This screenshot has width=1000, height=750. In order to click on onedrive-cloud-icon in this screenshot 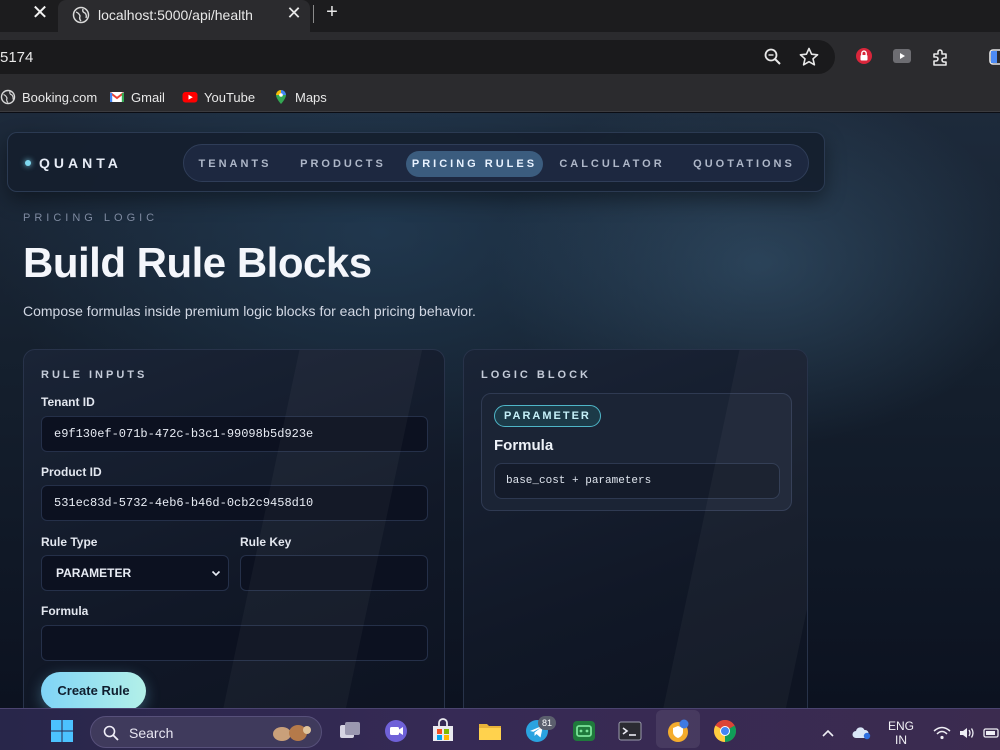, I will do `click(862, 733)`.